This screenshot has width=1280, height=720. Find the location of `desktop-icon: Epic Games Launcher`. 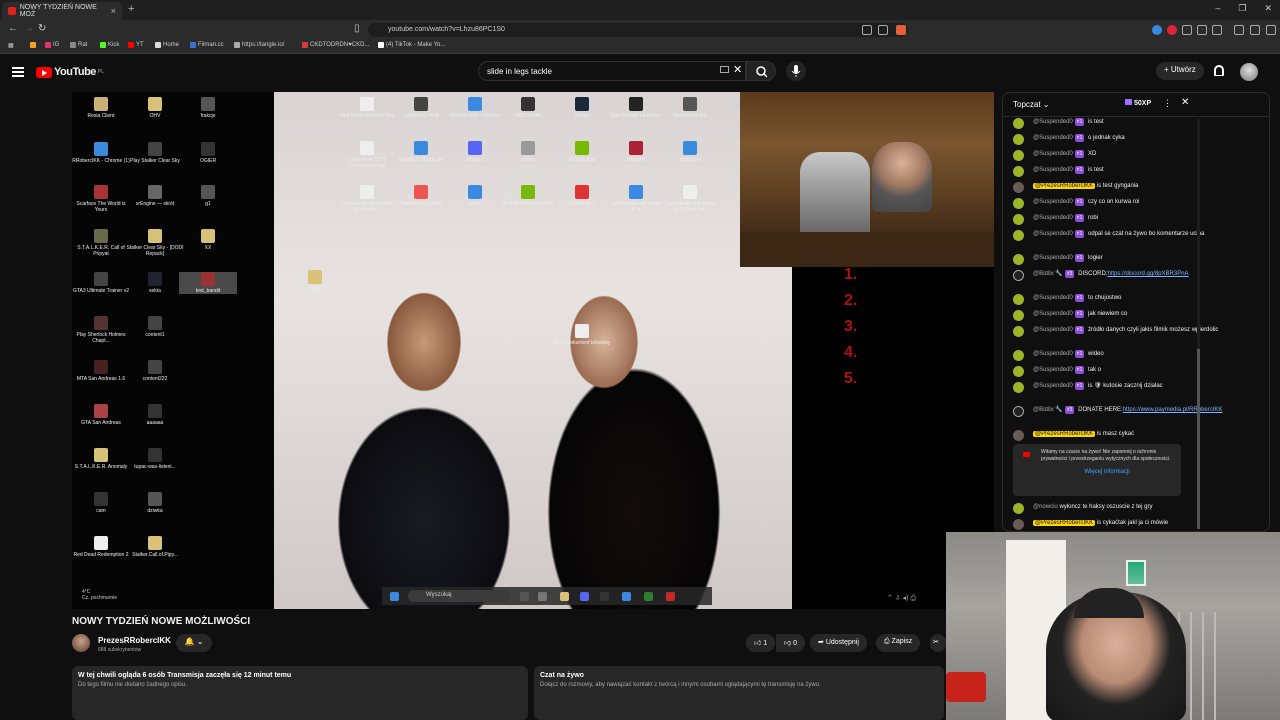

desktop-icon: Epic Games Launcher is located at coordinates (636, 108).